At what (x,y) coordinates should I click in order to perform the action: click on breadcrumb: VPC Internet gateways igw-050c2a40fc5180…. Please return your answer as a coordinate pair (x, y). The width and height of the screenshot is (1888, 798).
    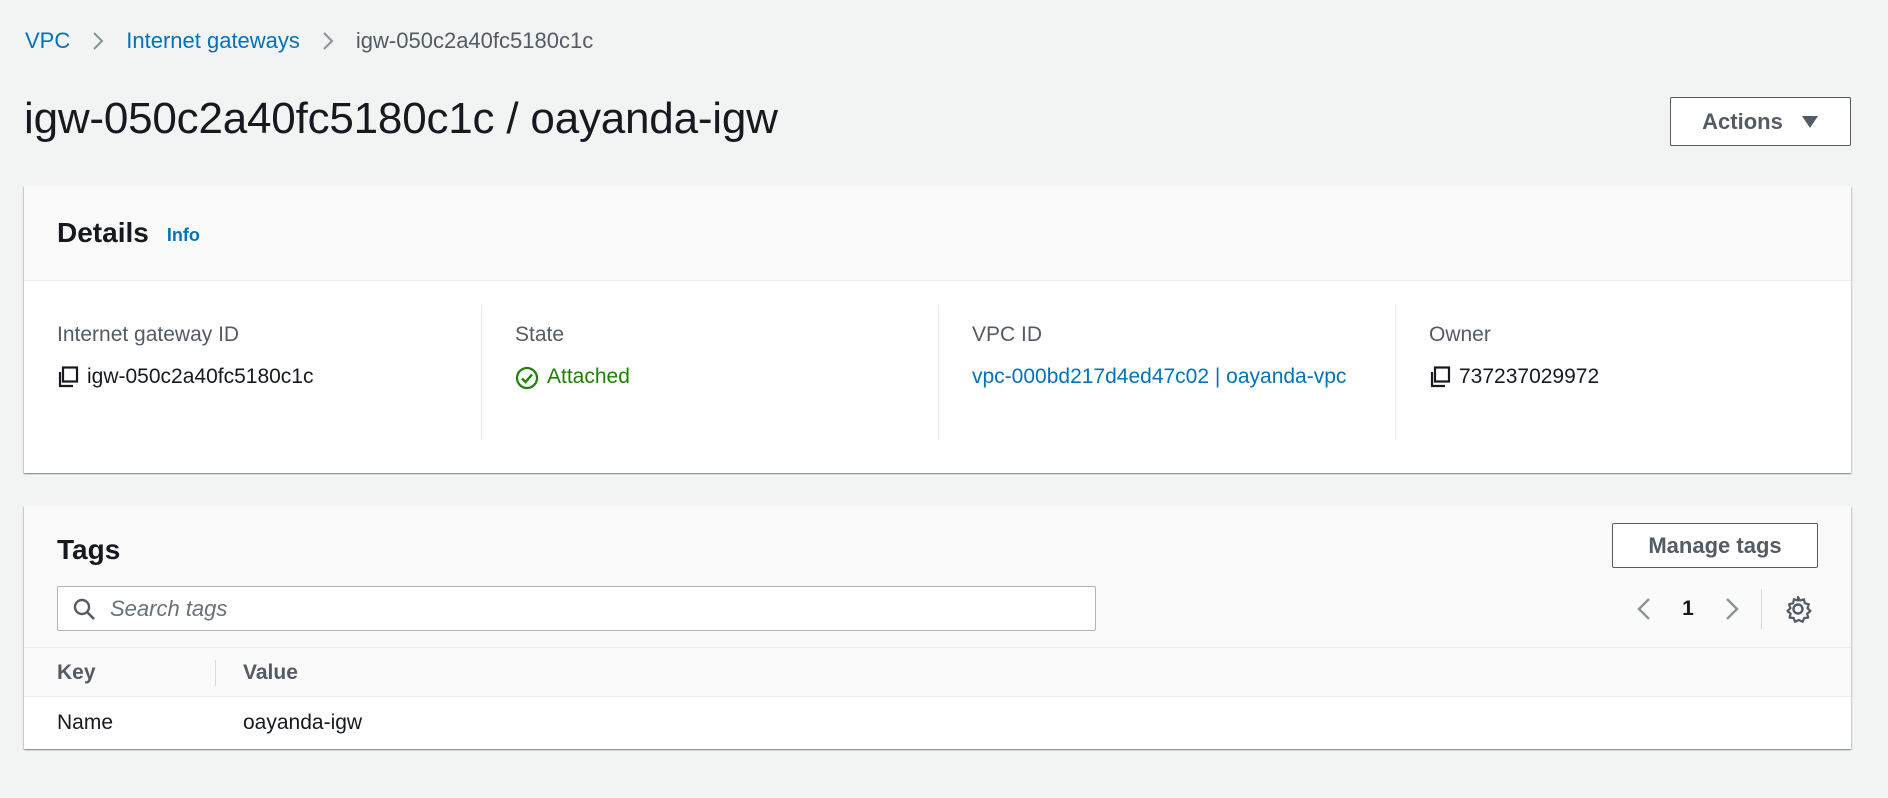
    Looking at the image, I should click on (309, 41).